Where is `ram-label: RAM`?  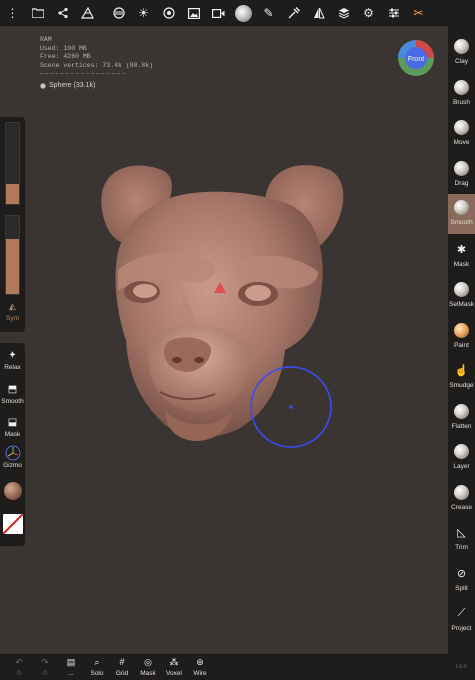
ram-label: RAM is located at coordinates (46, 39).